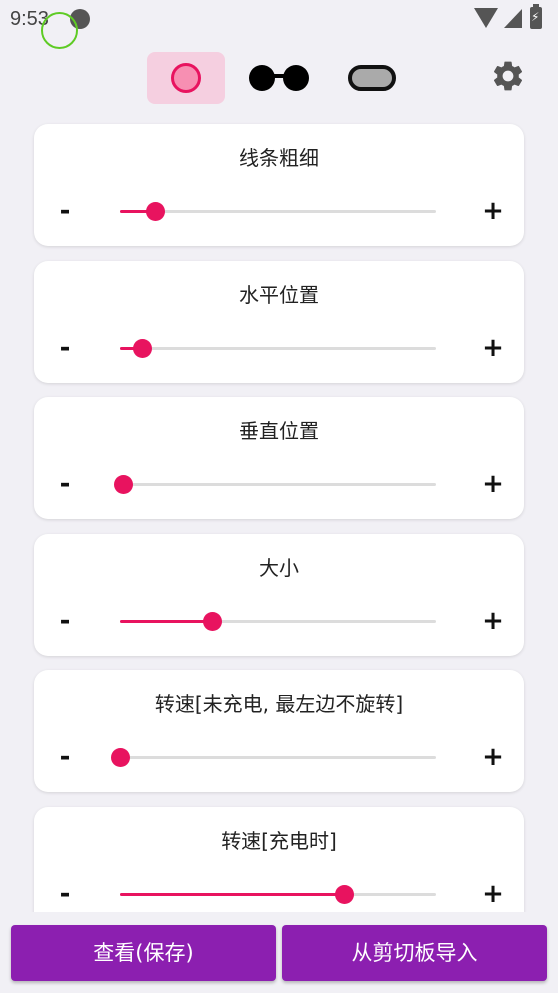  I want to click on signal-icon, so click(513, 18).